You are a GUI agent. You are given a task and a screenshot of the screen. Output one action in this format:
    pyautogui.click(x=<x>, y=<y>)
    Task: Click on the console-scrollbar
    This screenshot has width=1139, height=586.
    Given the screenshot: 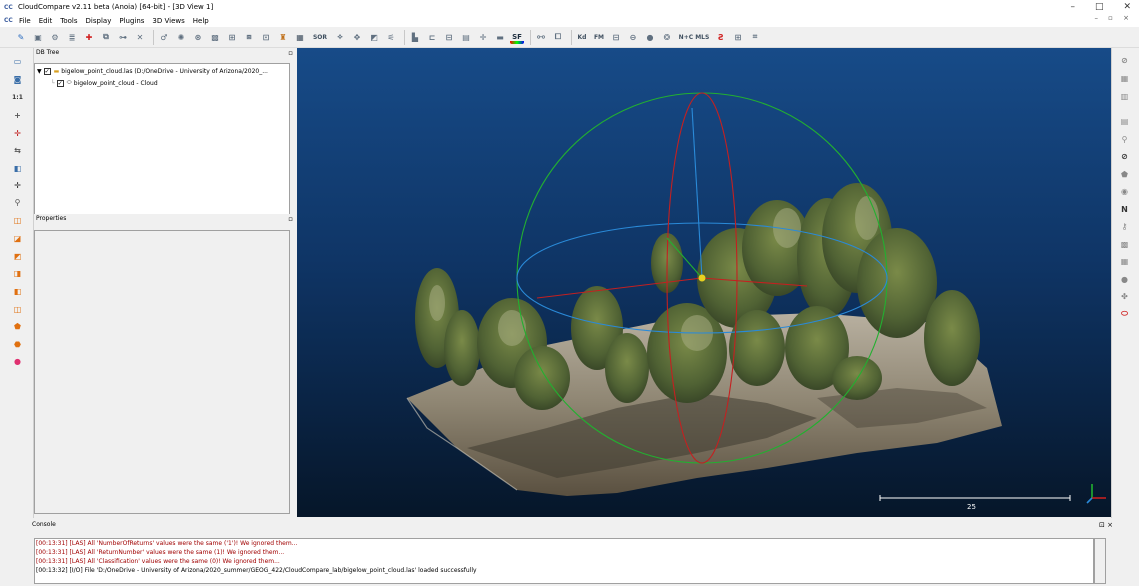 What is the action you would take?
    pyautogui.click(x=1100, y=561)
    